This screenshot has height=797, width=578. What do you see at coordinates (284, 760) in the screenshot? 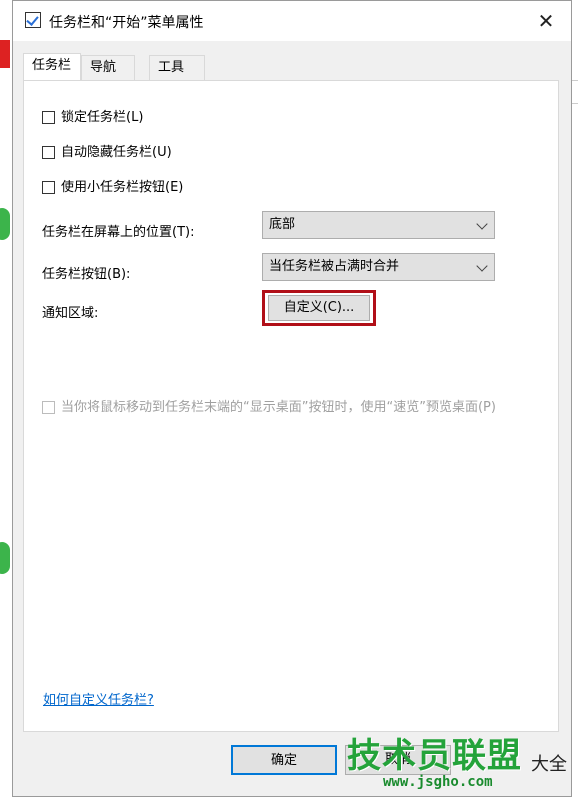
I see `ok-button: 确定` at bounding box center [284, 760].